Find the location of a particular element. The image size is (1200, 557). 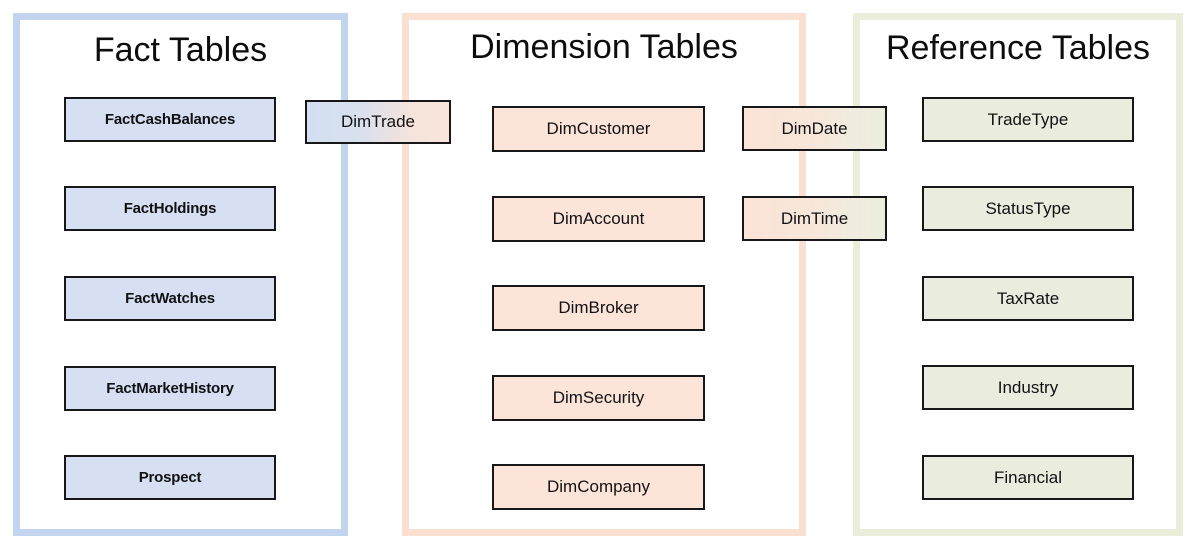

table-box-dimtime: DimTime is located at coordinates (814, 218).